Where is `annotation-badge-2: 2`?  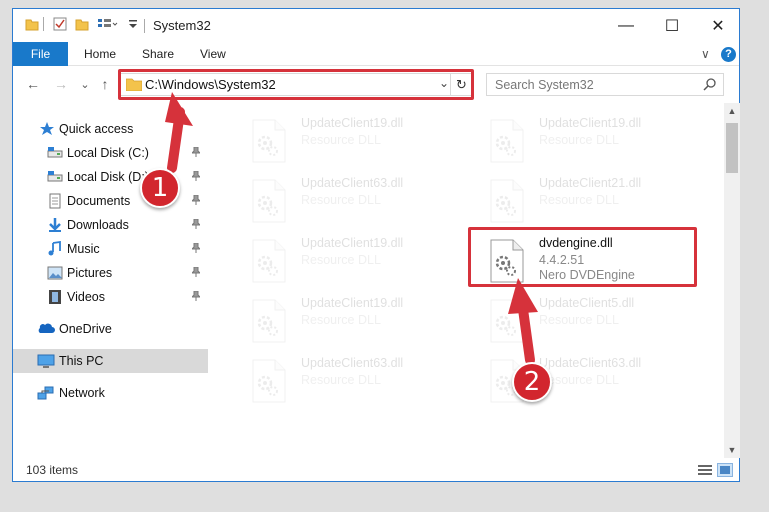
annotation-badge-2: 2 is located at coordinates (532, 382).